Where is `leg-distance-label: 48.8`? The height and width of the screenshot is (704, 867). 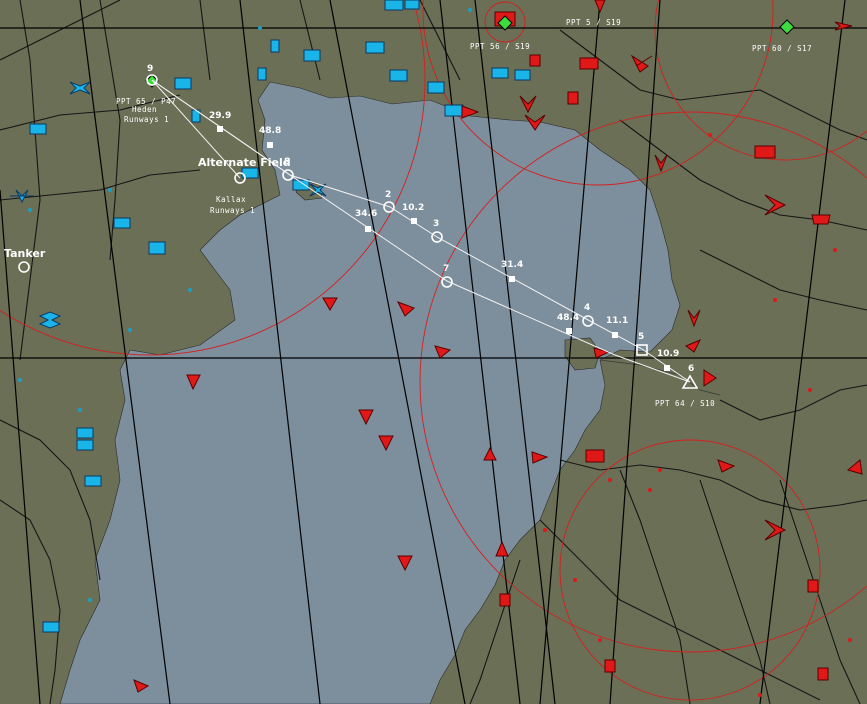 leg-distance-label: 48.8 is located at coordinates (270, 131).